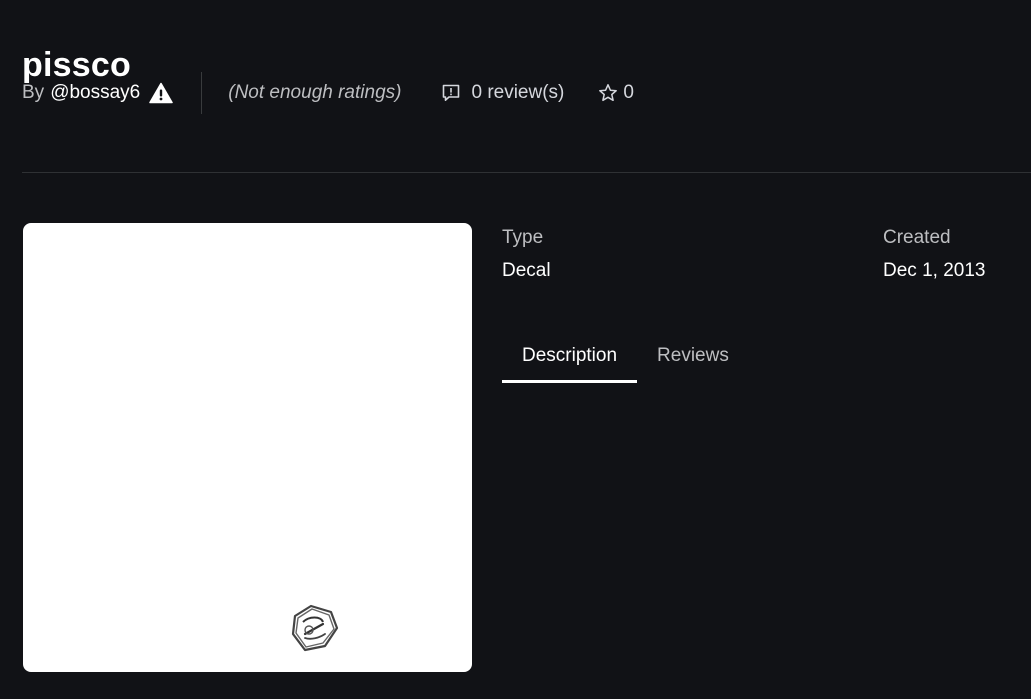  I want to click on reviews-count: 0 review(s), so click(502, 93).